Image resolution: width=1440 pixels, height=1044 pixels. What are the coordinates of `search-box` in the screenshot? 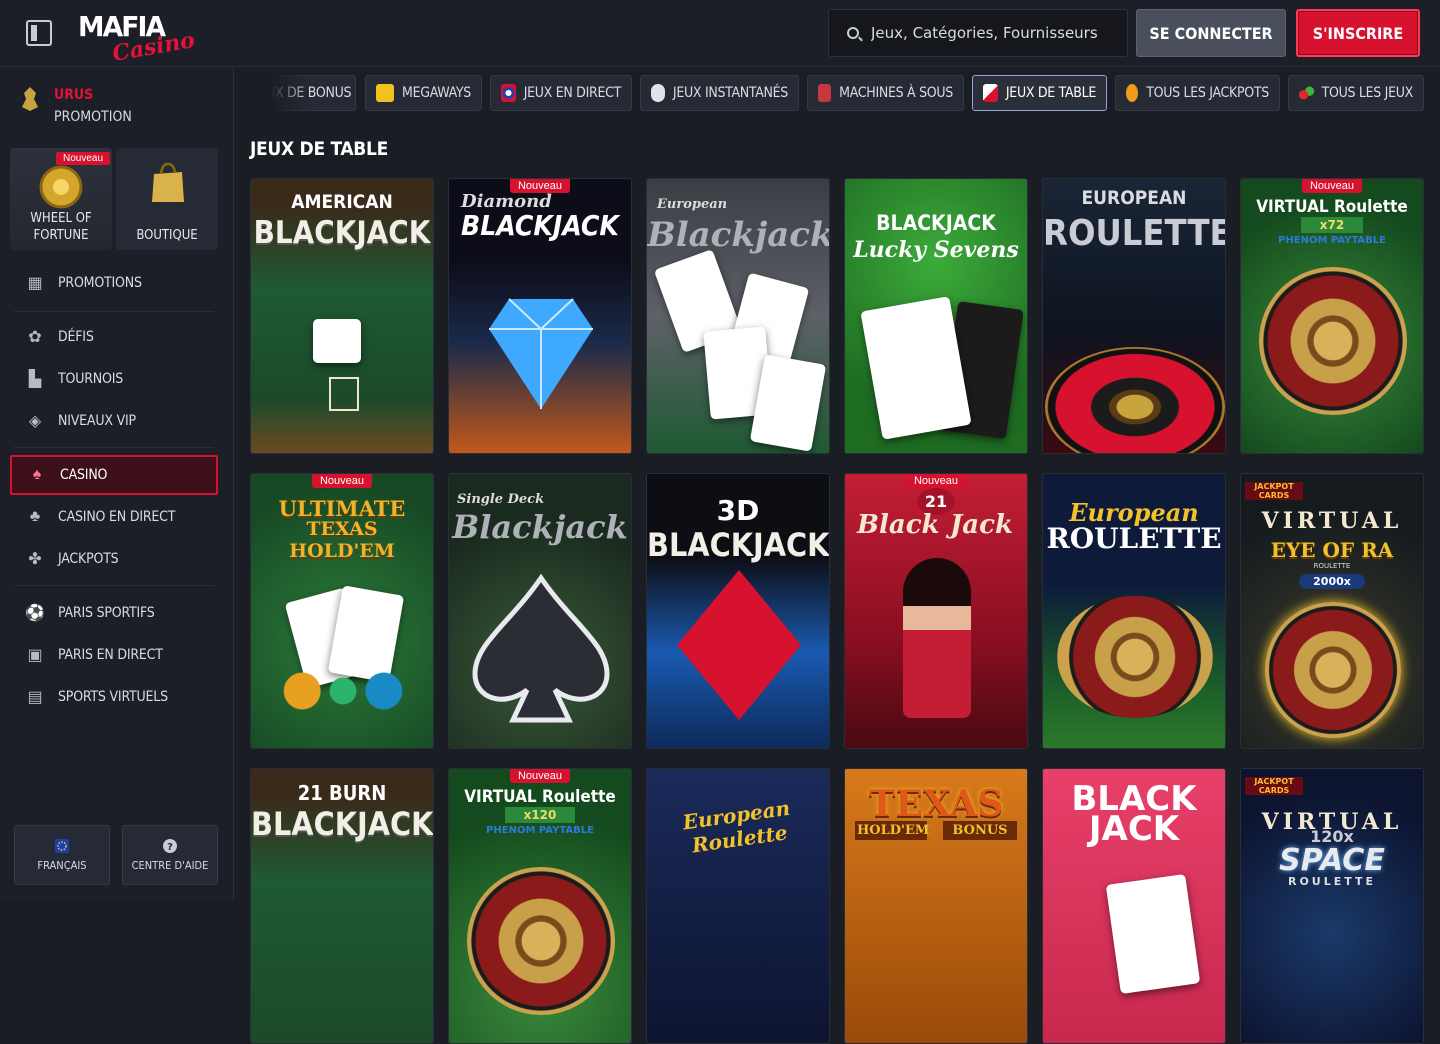 It's located at (978, 33).